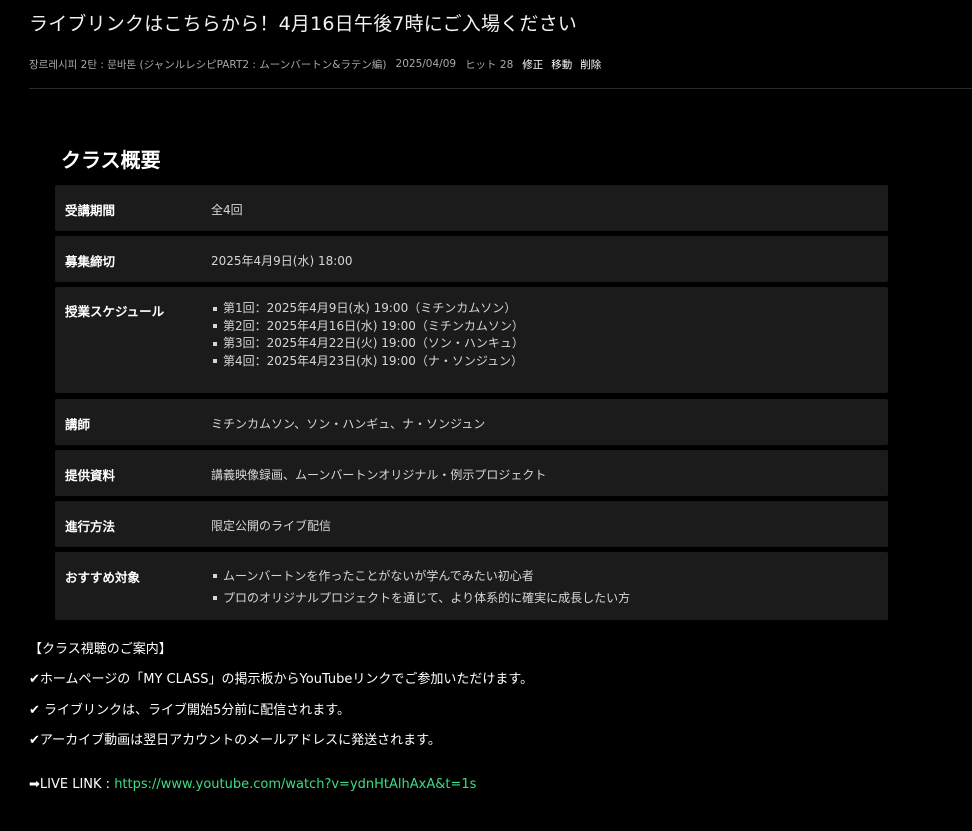 The height and width of the screenshot is (831, 972). Describe the element at coordinates (72, 784) in the screenshot. I see `live-link-label: ➡LIVE LINK :` at that location.